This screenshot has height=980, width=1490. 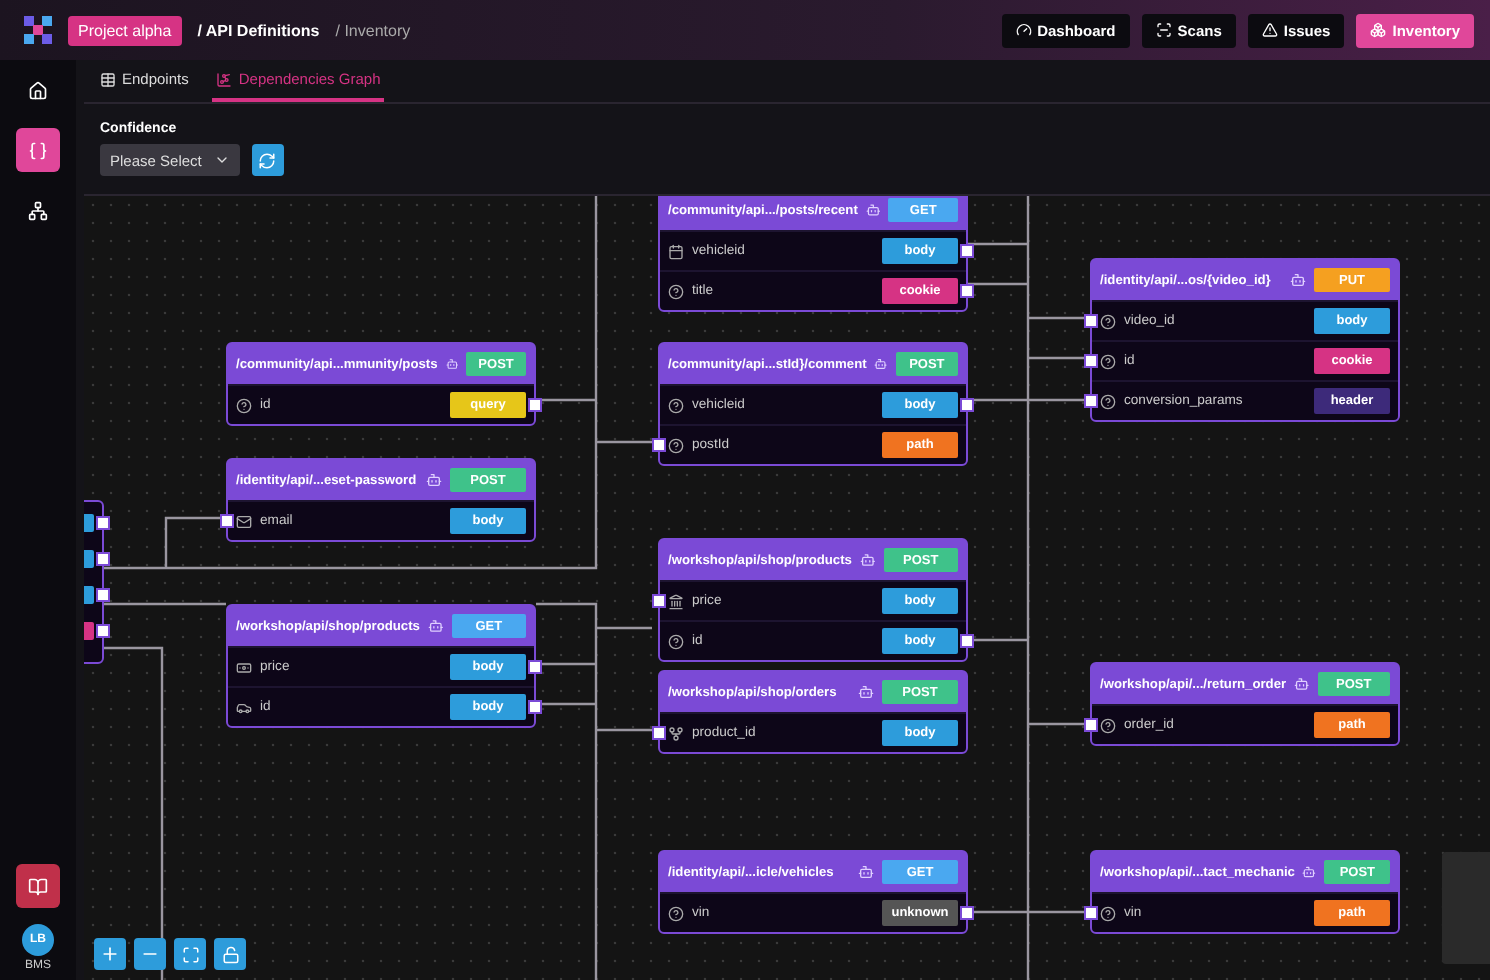 I want to click on api-button, so click(x=38, y=150).